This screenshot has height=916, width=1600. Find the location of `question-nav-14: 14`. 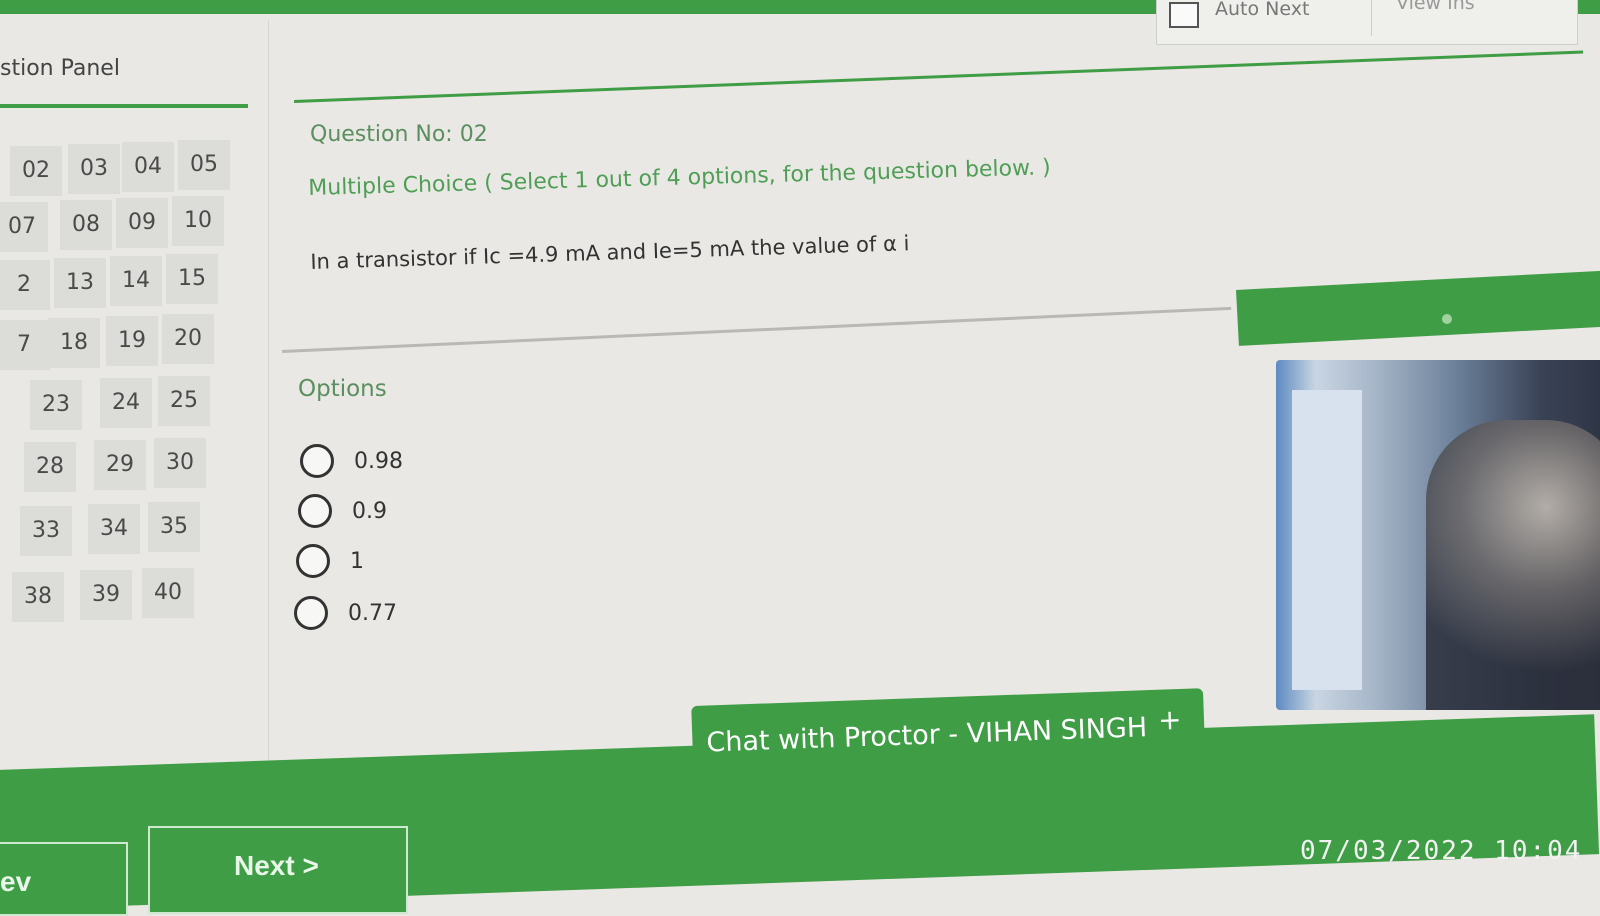

question-nav-14: 14 is located at coordinates (136, 281).